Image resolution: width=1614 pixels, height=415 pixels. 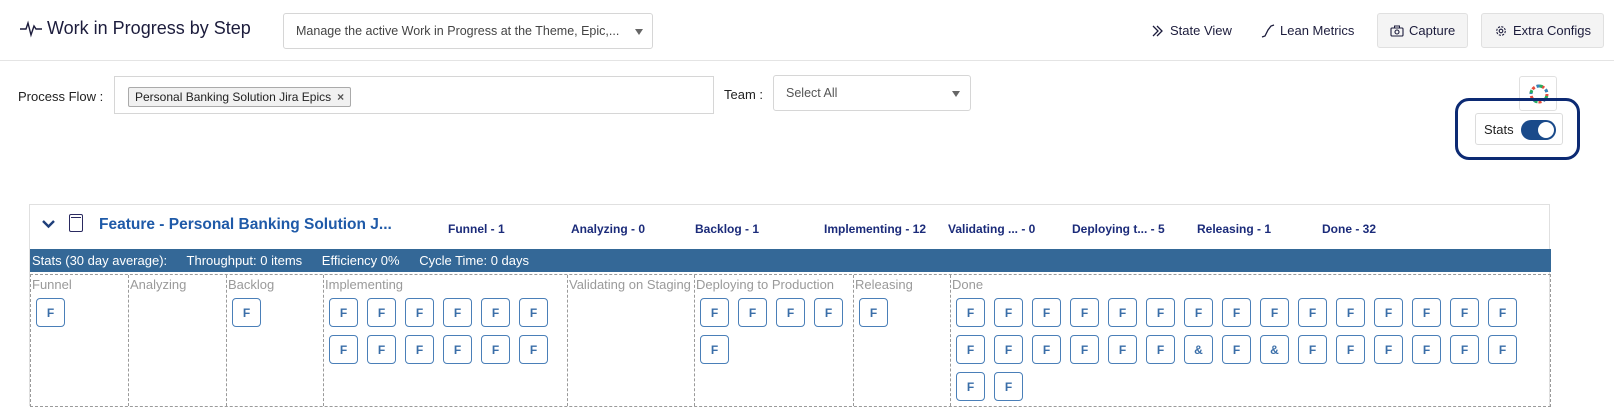 What do you see at coordinates (727, 229) in the screenshot?
I see `step-count-backlog: Backlog - 1` at bounding box center [727, 229].